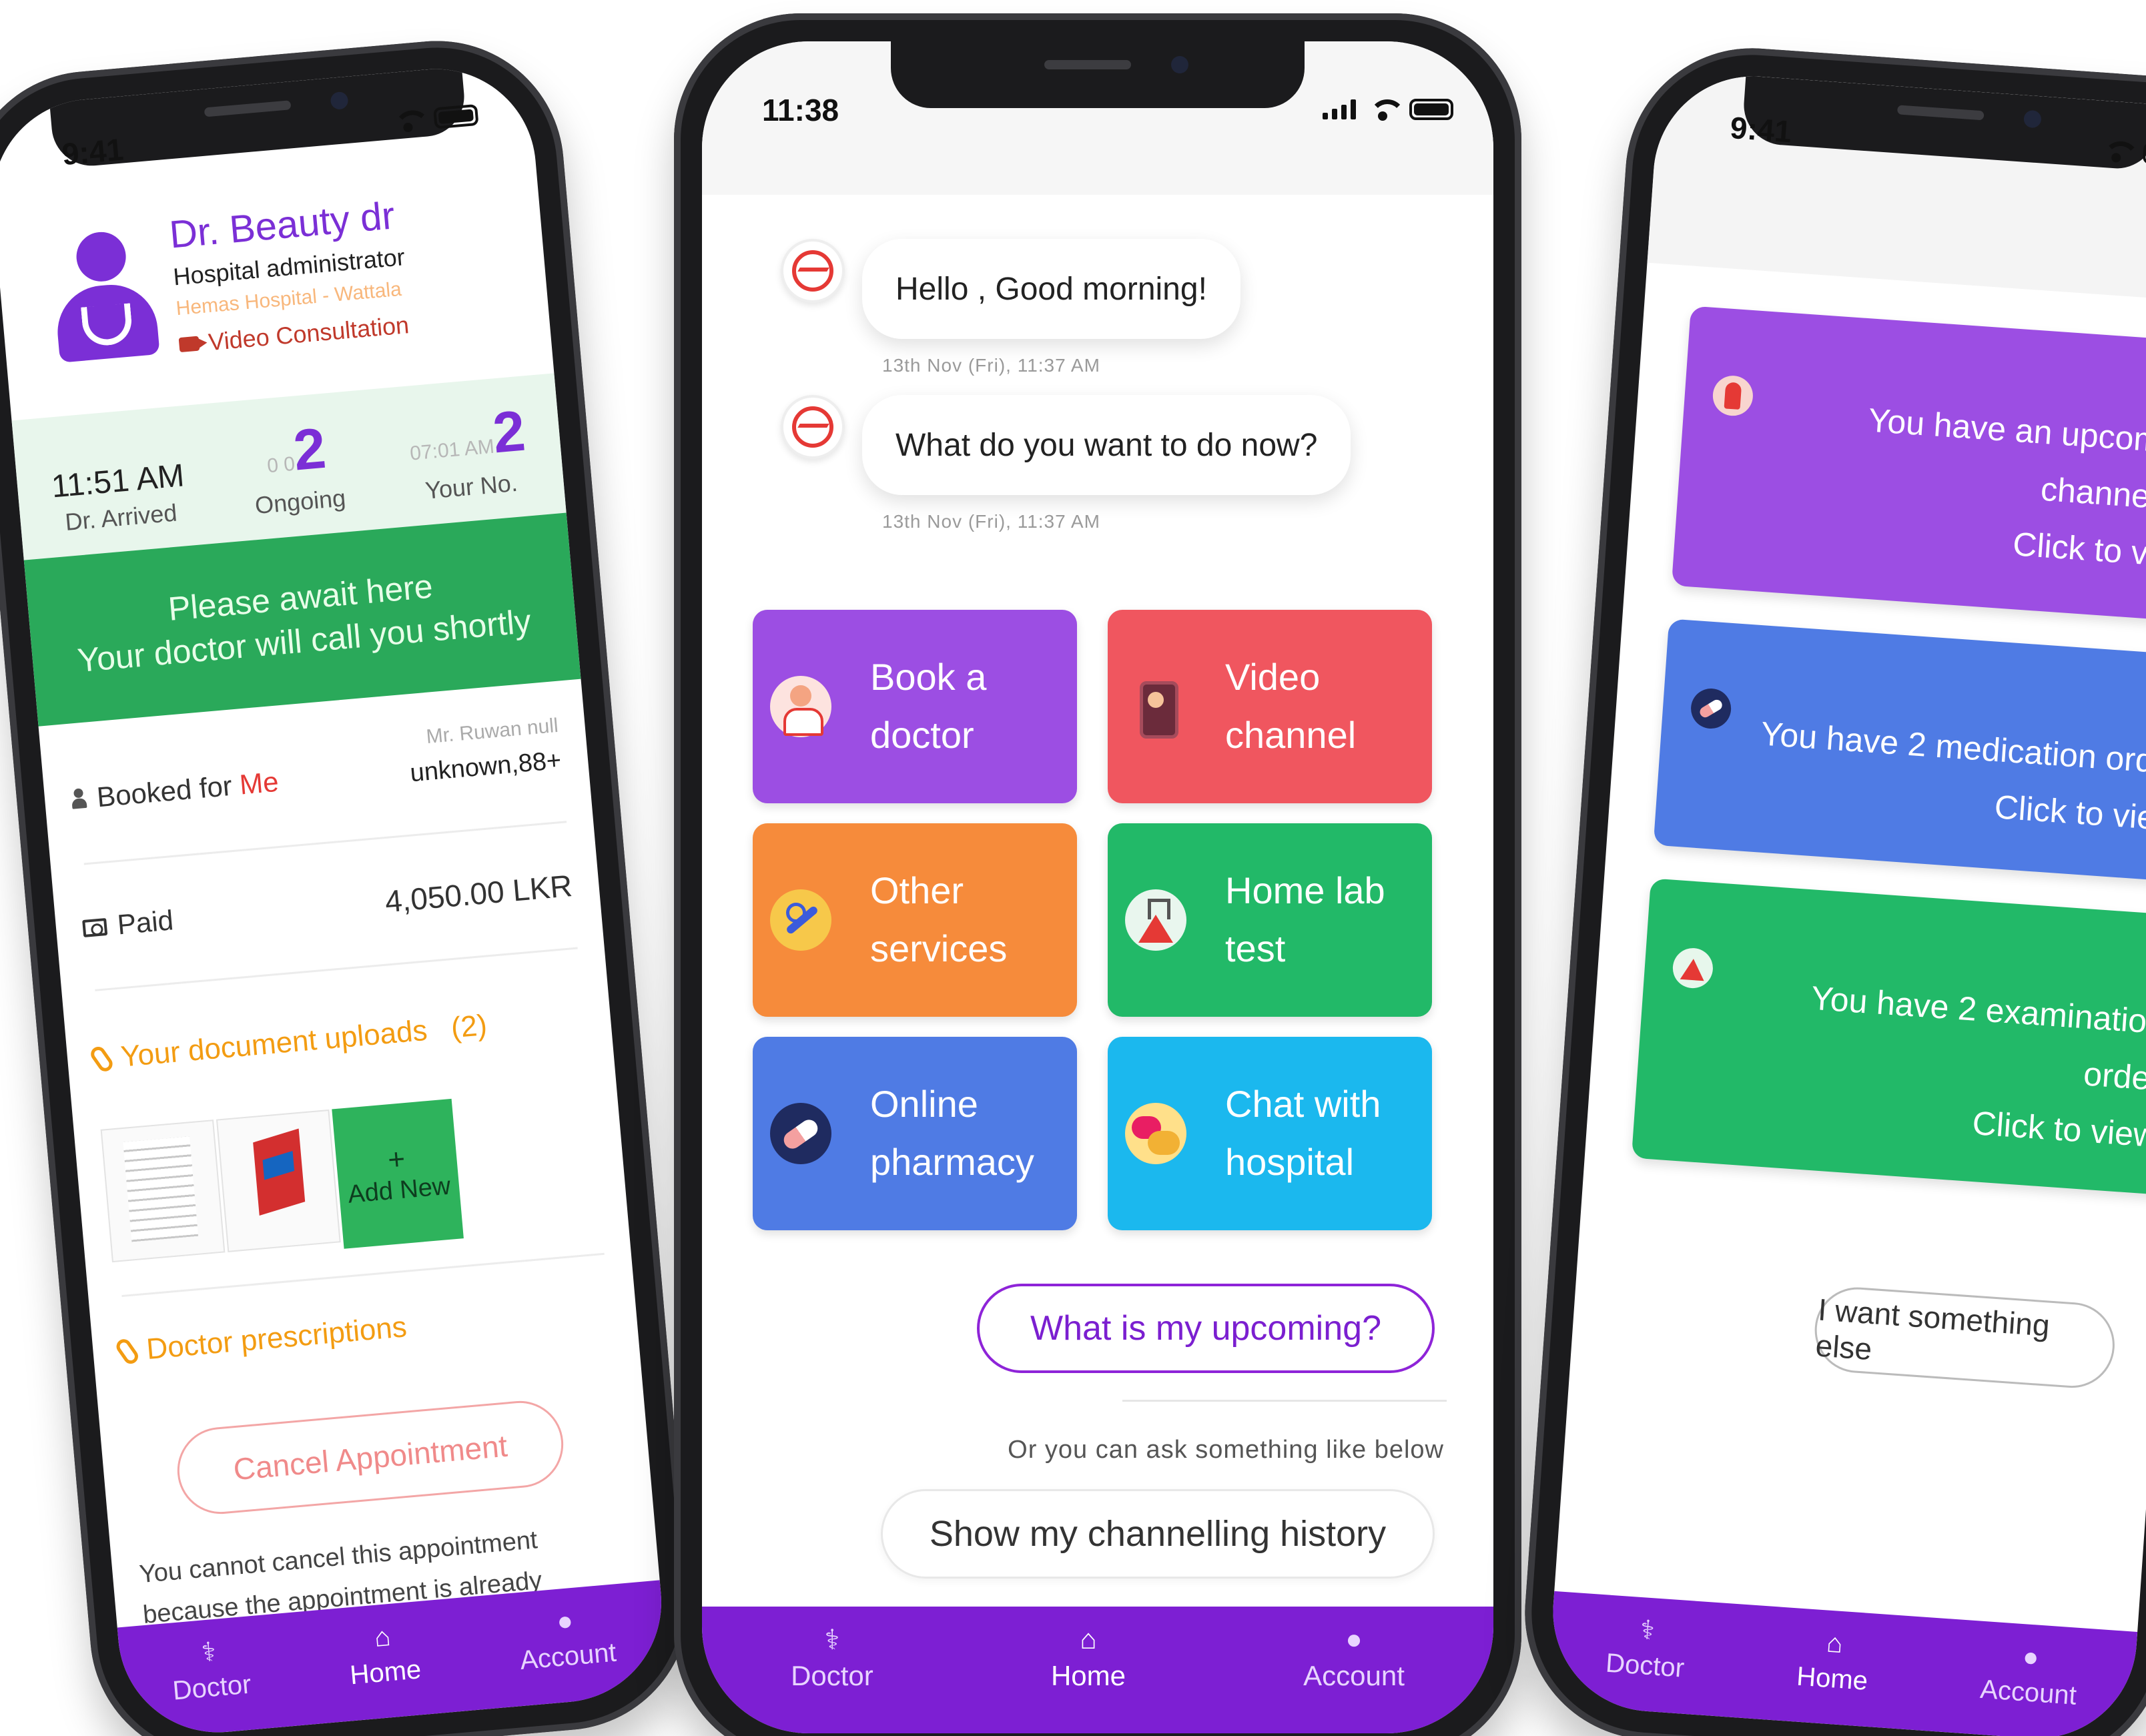 Image resolution: width=2146 pixels, height=1736 pixels. Describe the element at coordinates (310, 449) in the screenshot. I see `ongoing-number: 2` at that location.